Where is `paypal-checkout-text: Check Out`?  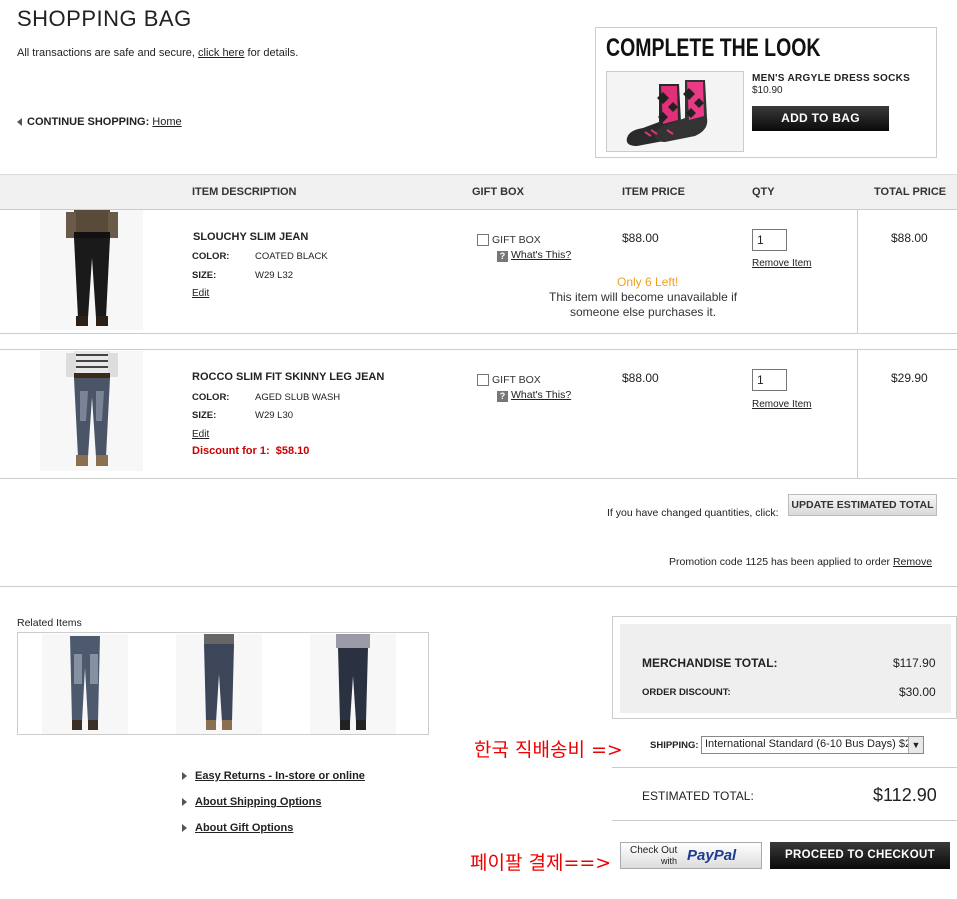 paypal-checkout-text: Check Out is located at coordinates (654, 850).